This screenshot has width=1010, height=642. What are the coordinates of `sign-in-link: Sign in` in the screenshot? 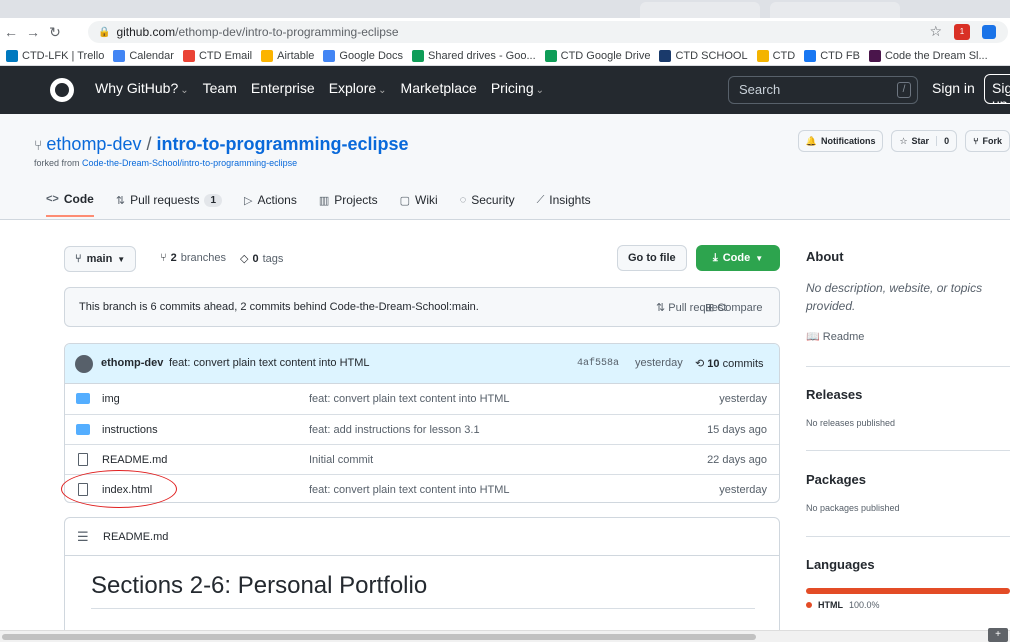 It's located at (953, 88).